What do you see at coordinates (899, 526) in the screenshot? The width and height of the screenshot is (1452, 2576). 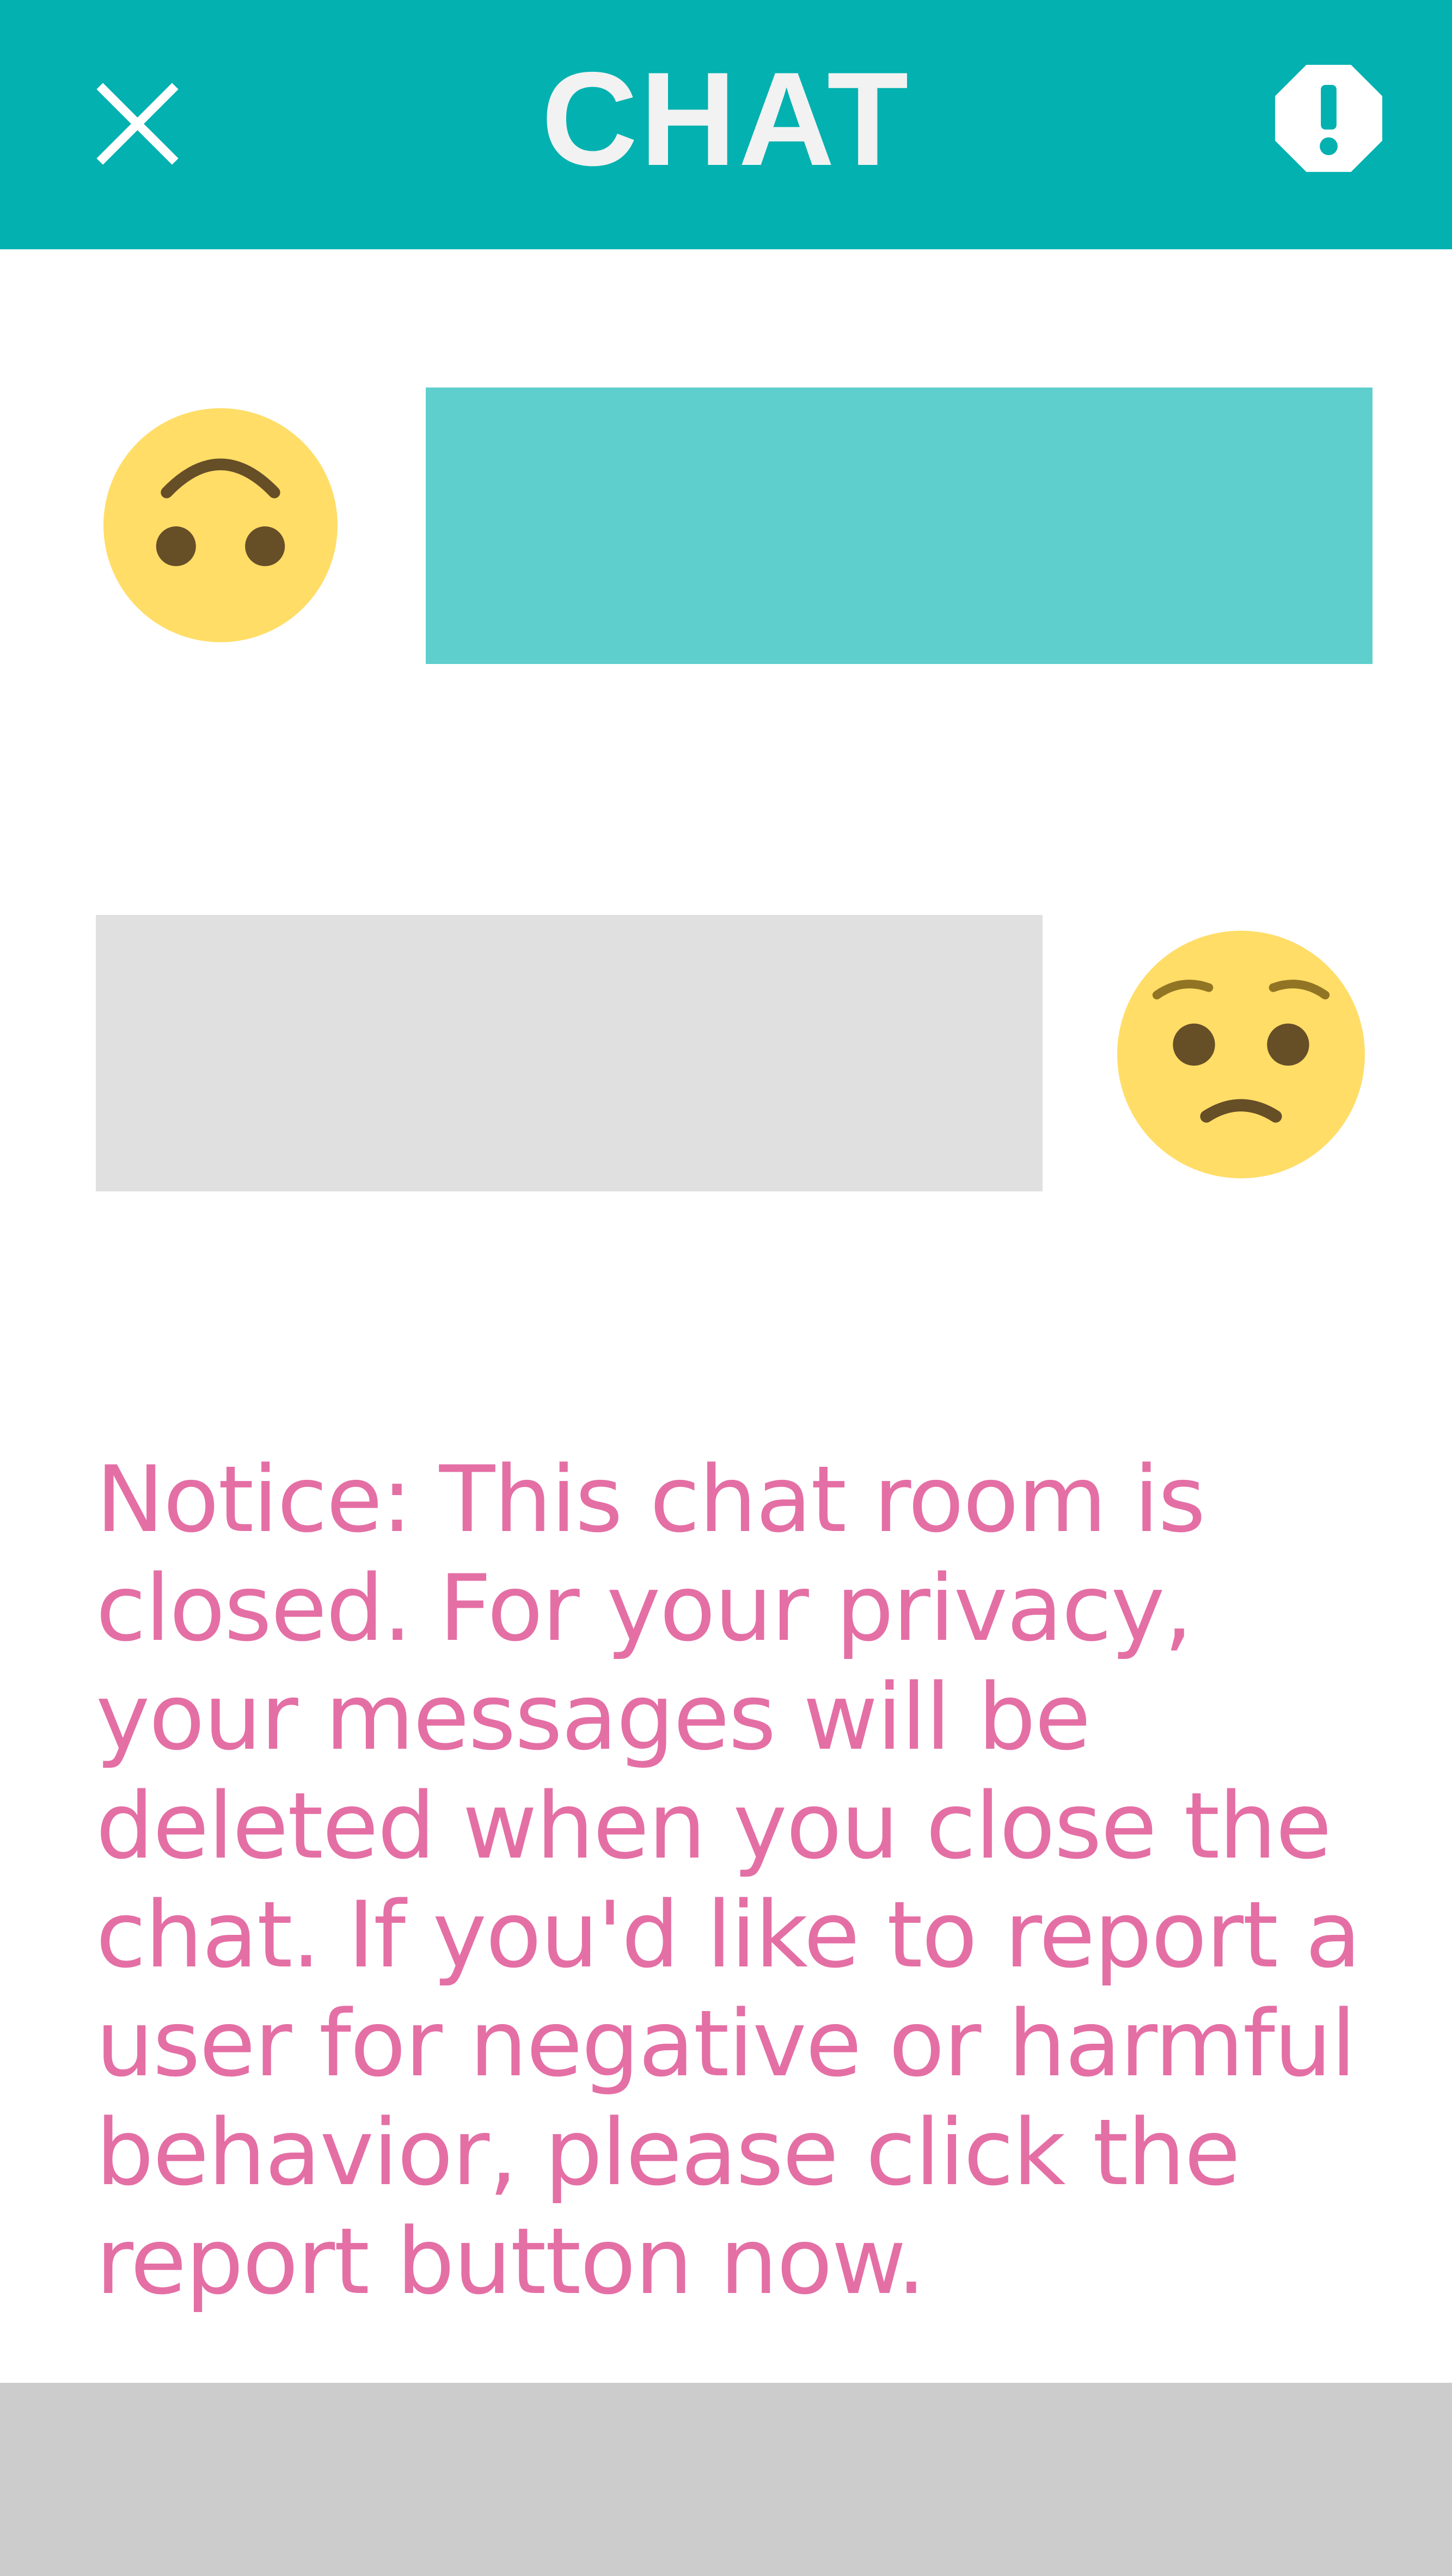 I see `incoming-message-bubble` at bounding box center [899, 526].